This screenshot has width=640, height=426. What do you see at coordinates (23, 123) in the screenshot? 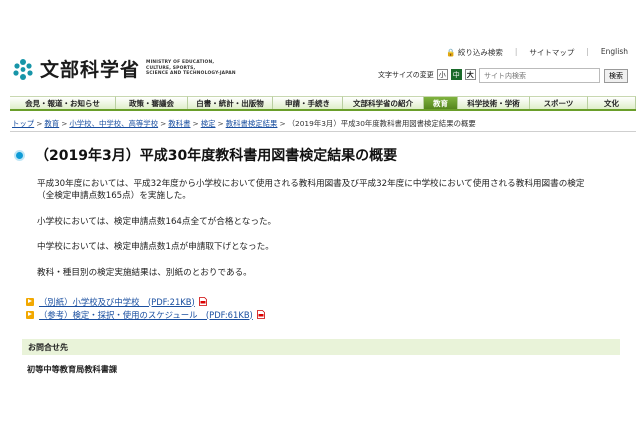
I see `breadcrumb-link-top: トップ` at bounding box center [23, 123].